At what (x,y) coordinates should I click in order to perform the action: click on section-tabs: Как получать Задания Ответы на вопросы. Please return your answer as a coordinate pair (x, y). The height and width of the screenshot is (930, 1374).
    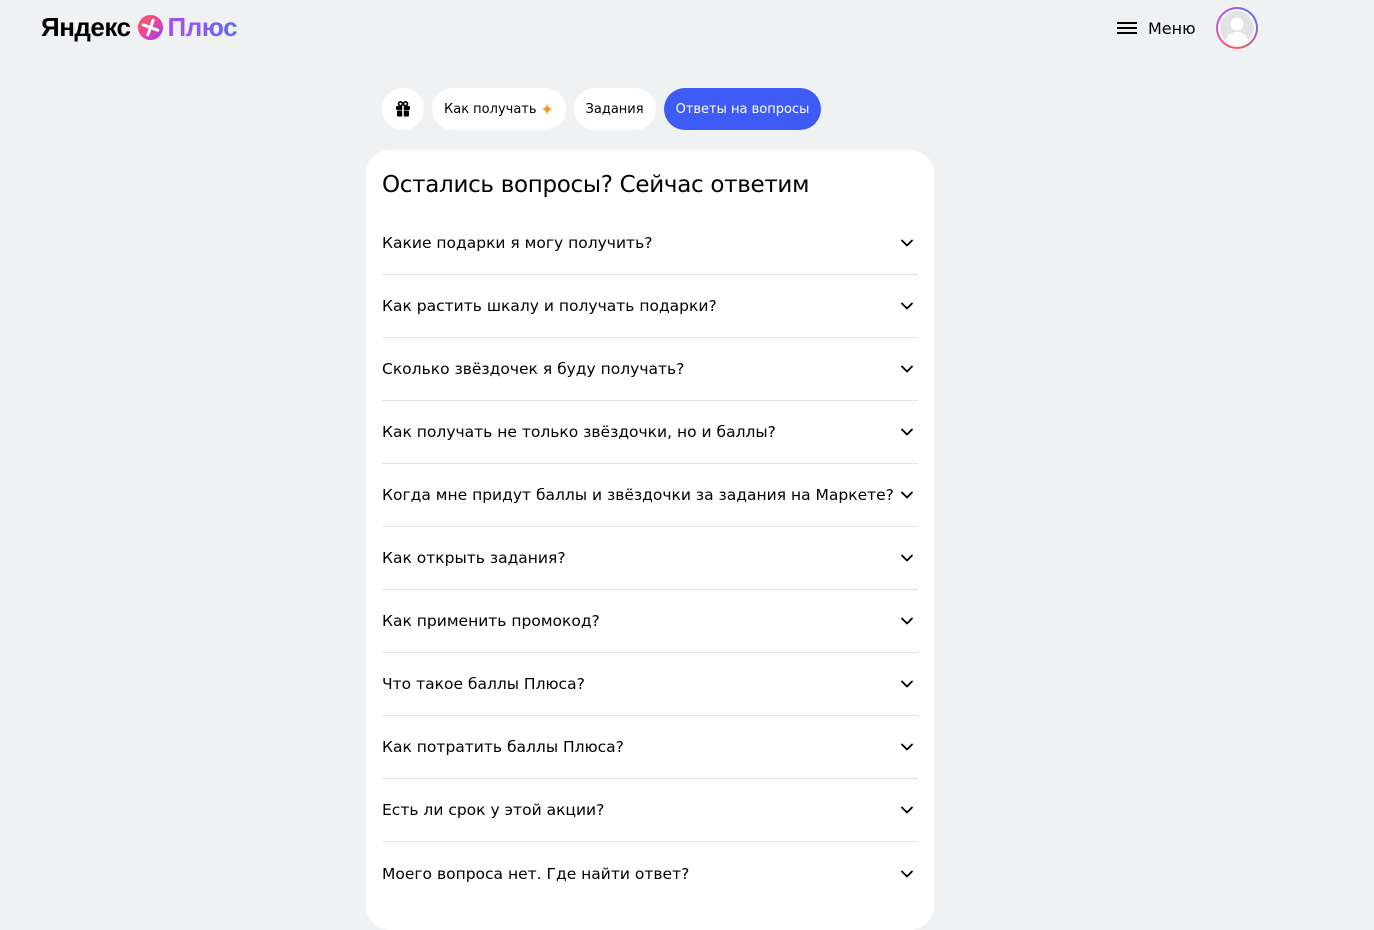
    Looking at the image, I should click on (602, 109).